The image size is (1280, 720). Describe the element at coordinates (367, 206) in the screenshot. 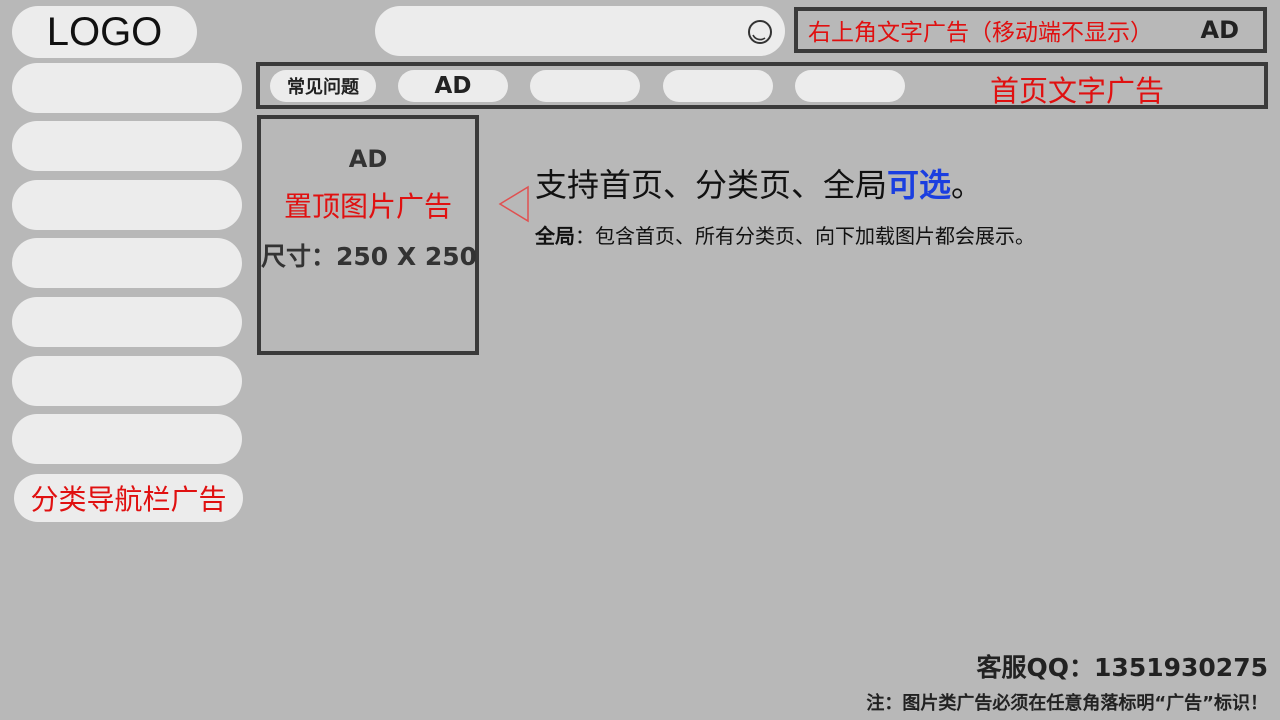

I see `image-ad-name: 置顶图片广告` at that location.